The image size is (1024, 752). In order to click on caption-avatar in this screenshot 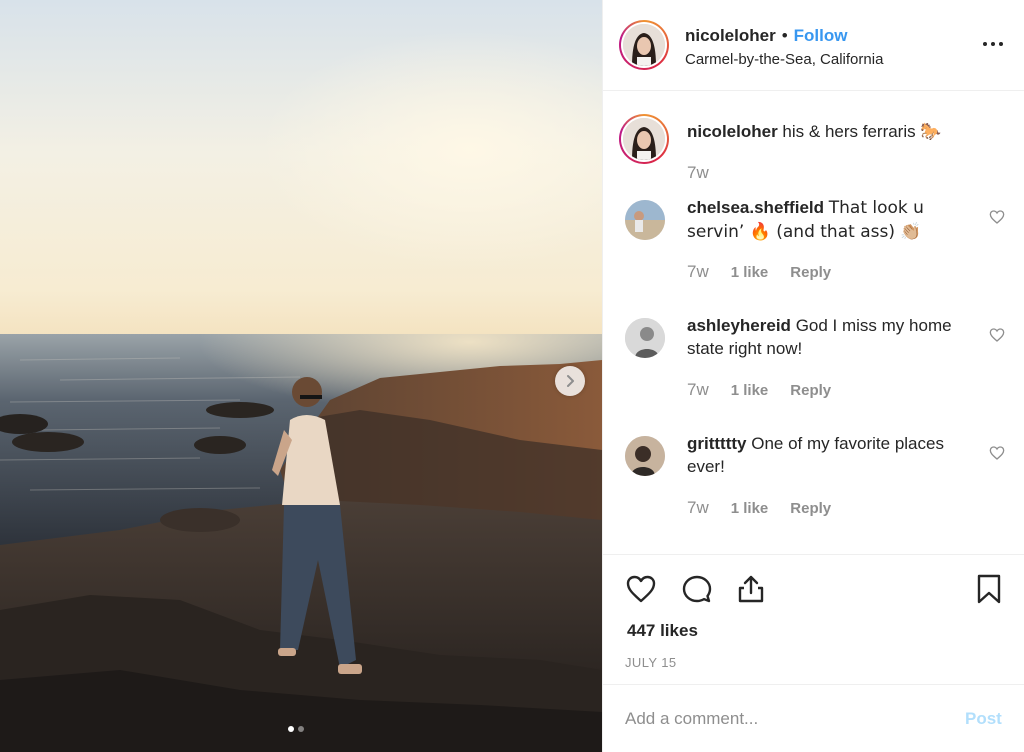, I will do `click(644, 139)`.